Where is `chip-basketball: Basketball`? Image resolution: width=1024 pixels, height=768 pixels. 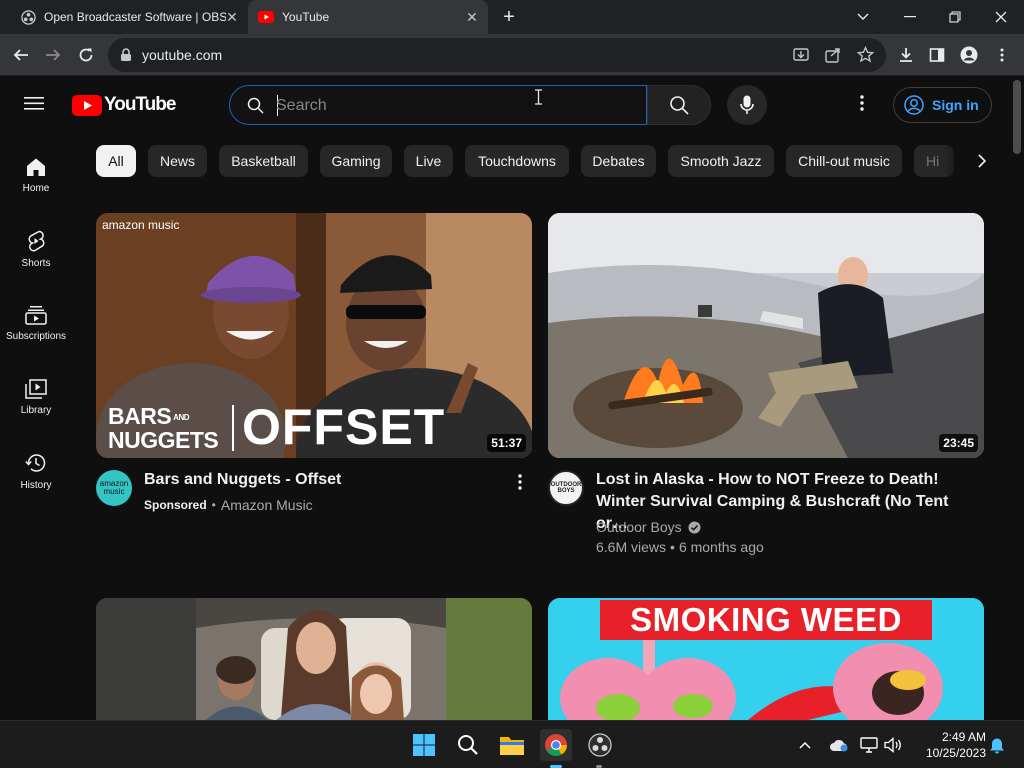
chip-basketball: Basketball is located at coordinates (263, 161).